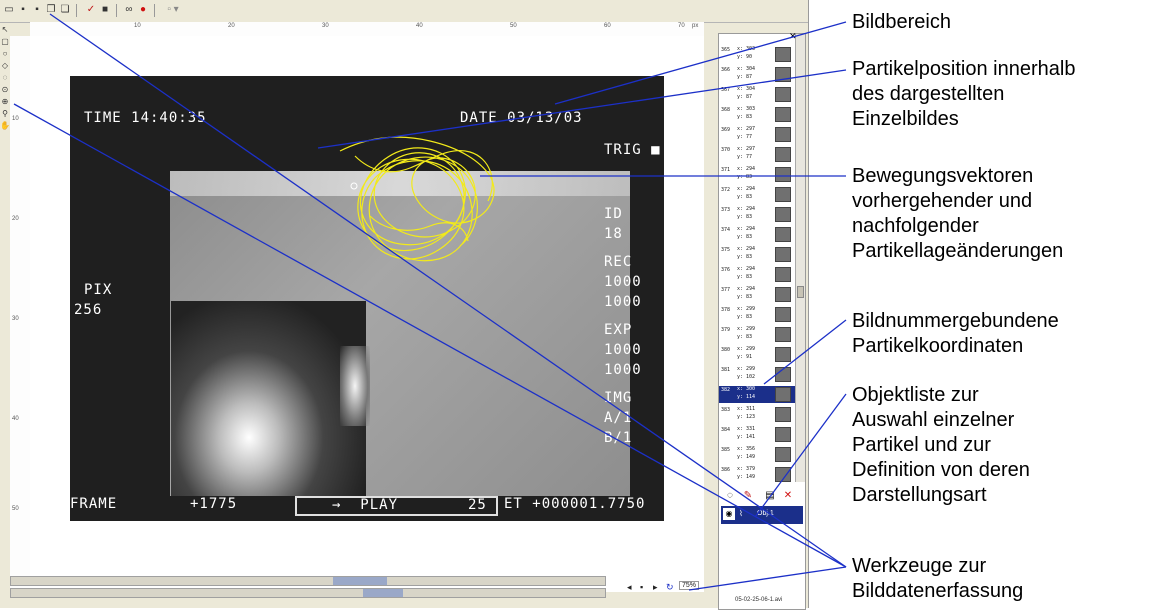 This screenshot has height=610, width=1165. Describe the element at coordinates (360, 581) in the screenshot. I see `timeline-thumb` at that location.